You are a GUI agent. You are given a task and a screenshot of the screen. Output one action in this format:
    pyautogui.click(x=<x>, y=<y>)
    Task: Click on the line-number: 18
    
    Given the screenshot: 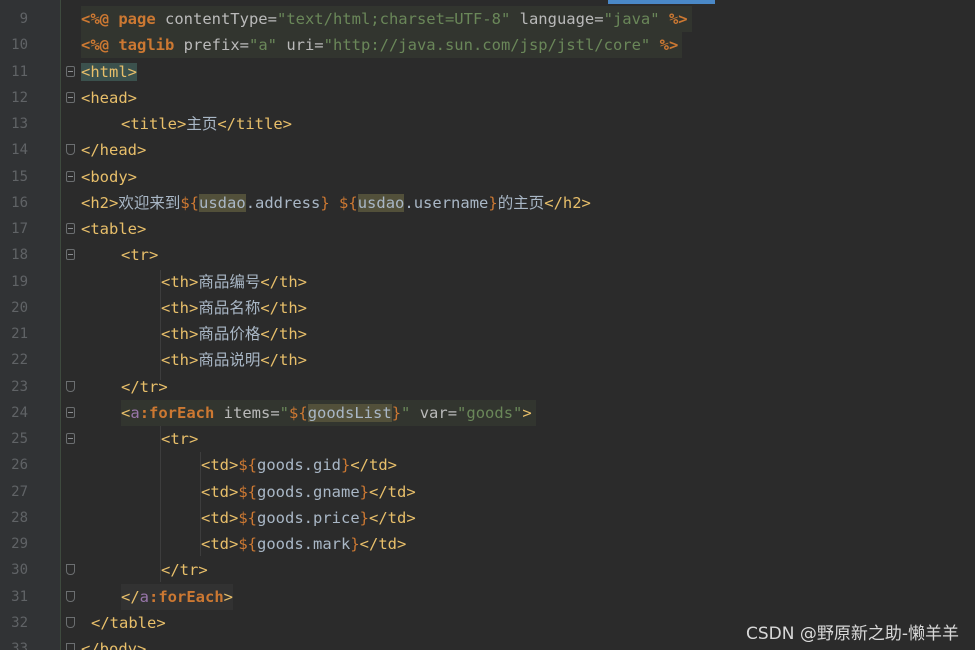 What is the action you would take?
    pyautogui.click(x=19, y=255)
    